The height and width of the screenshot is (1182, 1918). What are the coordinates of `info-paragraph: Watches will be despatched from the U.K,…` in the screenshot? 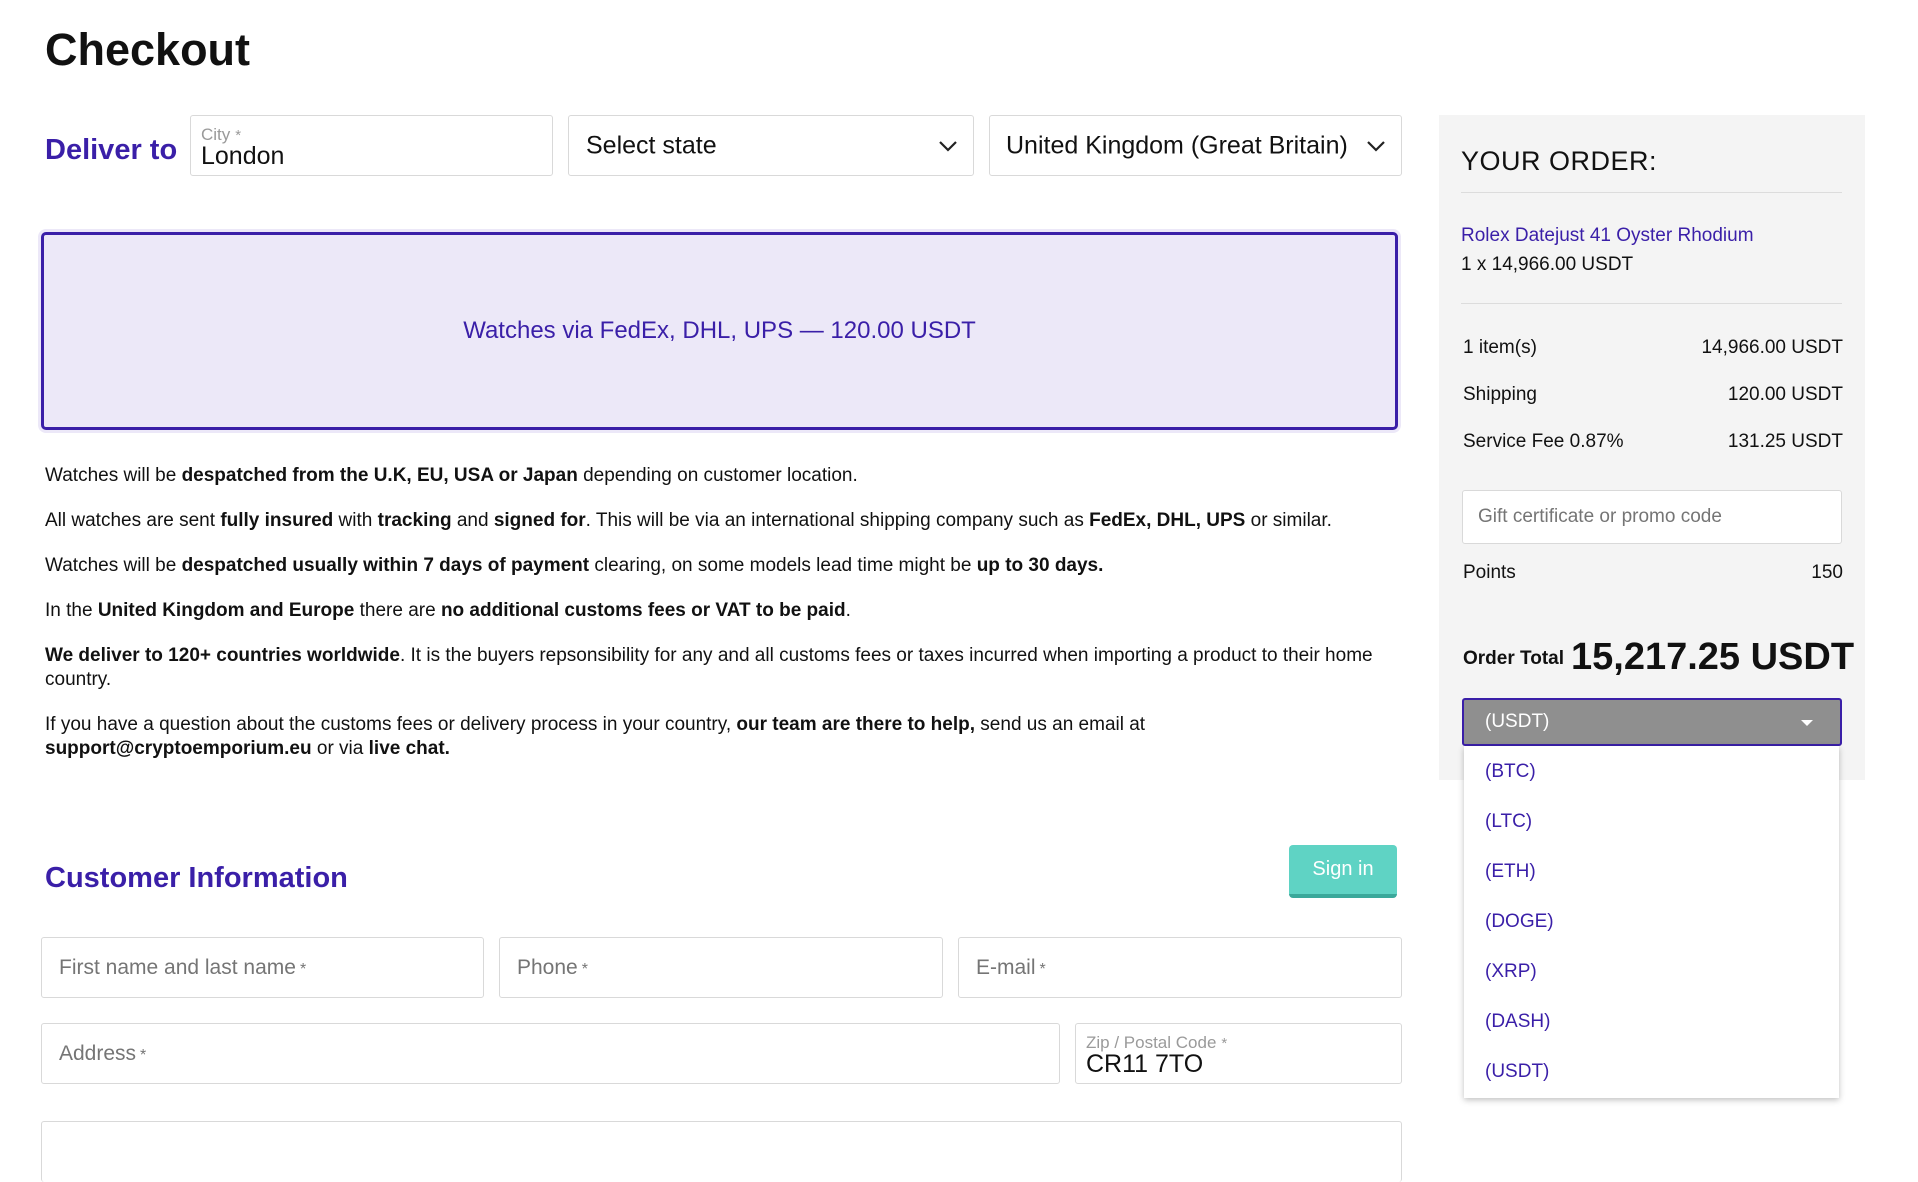 It's located at (451, 475).